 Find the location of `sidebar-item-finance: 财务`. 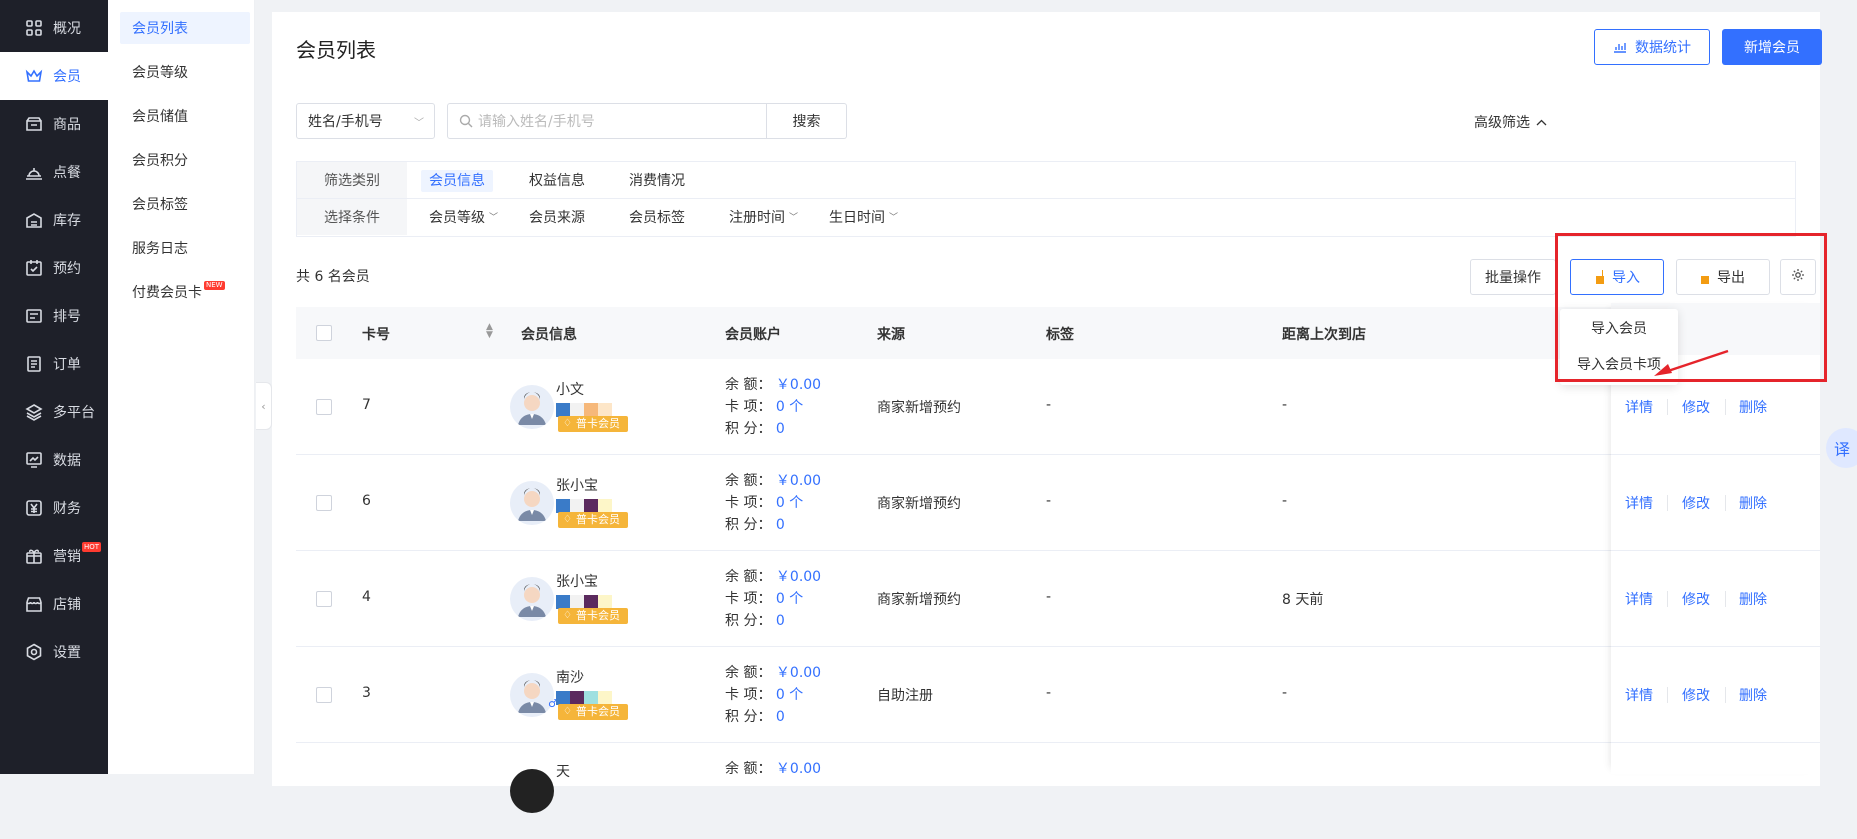

sidebar-item-finance: 财务 is located at coordinates (54, 508).